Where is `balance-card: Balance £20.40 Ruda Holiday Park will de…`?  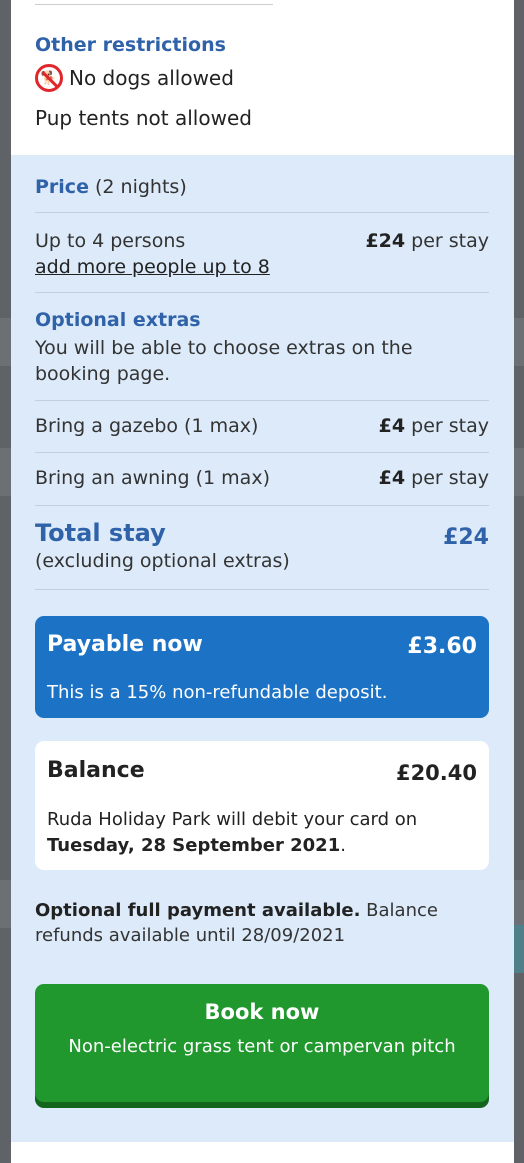 balance-card: Balance £20.40 Ruda Holiday Park will de… is located at coordinates (262, 805).